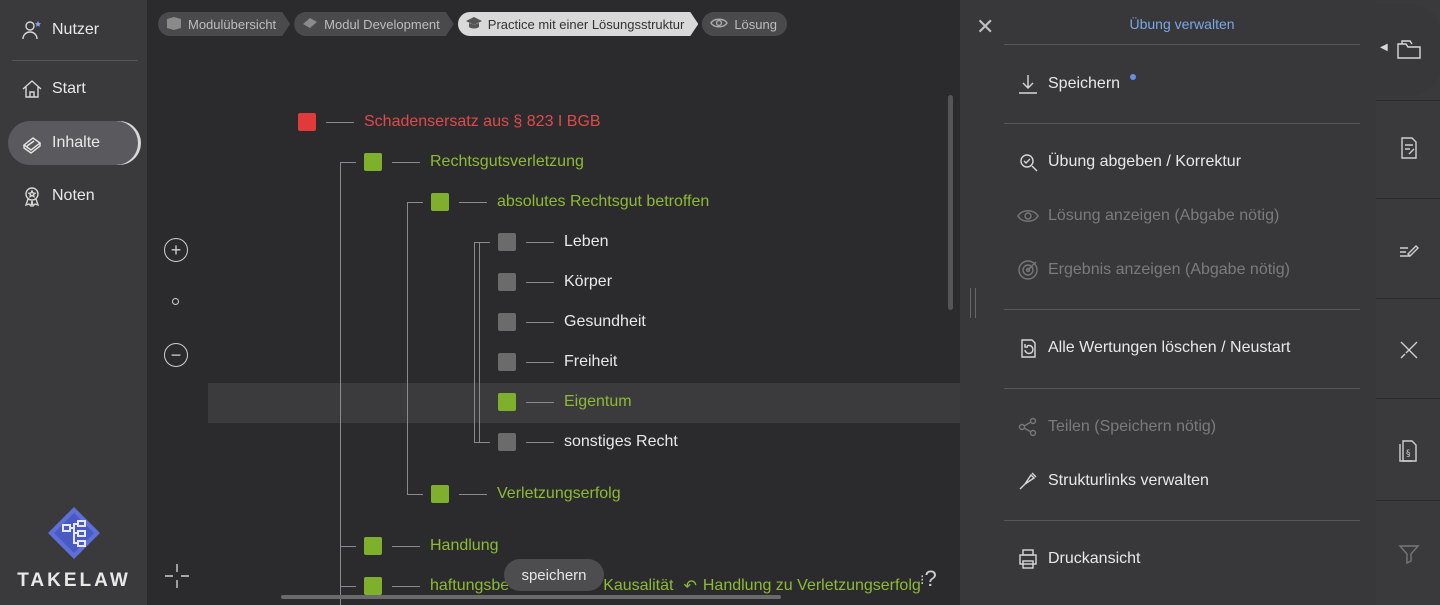 The height and width of the screenshot is (605, 1440). I want to click on tree-node-absolutes-rechtsgut: absolutes Rechtsgut betroffen, so click(570, 202).